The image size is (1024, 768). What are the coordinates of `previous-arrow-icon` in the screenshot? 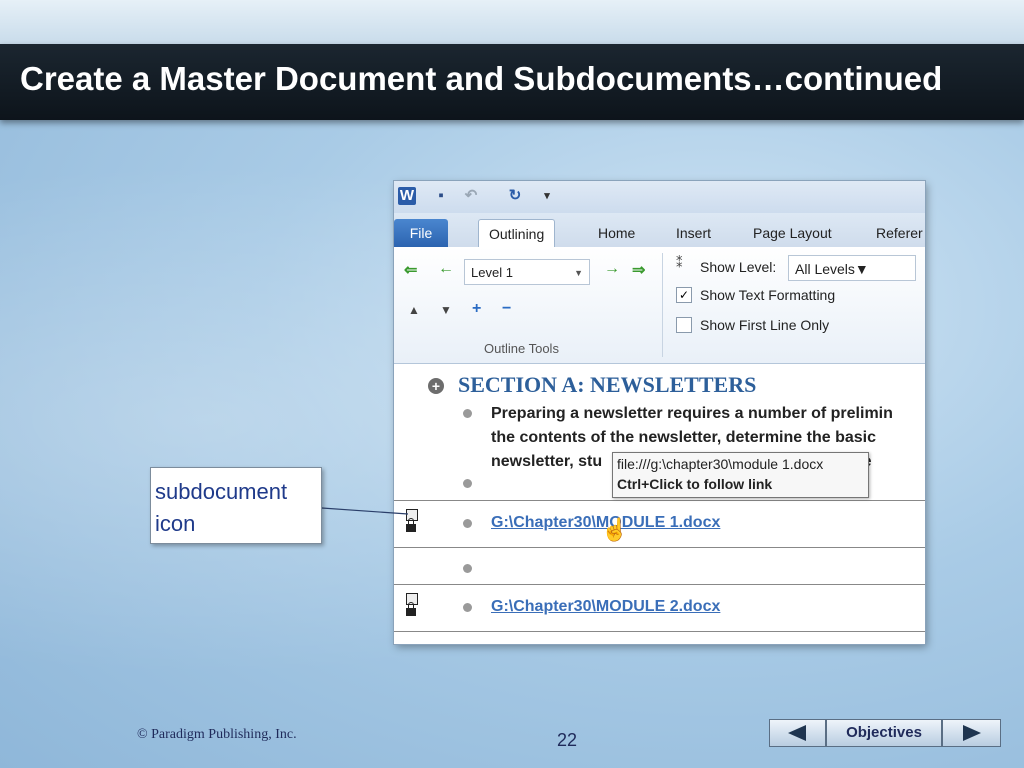 It's located at (797, 733).